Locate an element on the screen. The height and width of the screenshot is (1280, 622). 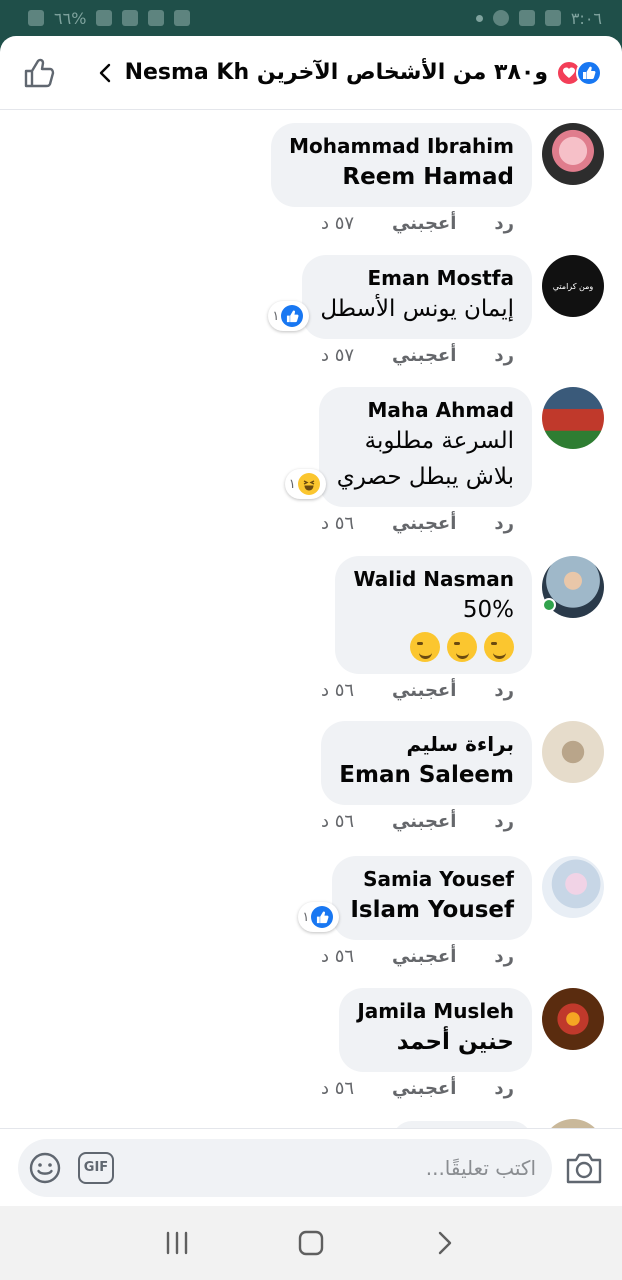
recent-apps-button is located at coordinates (177, 1243).